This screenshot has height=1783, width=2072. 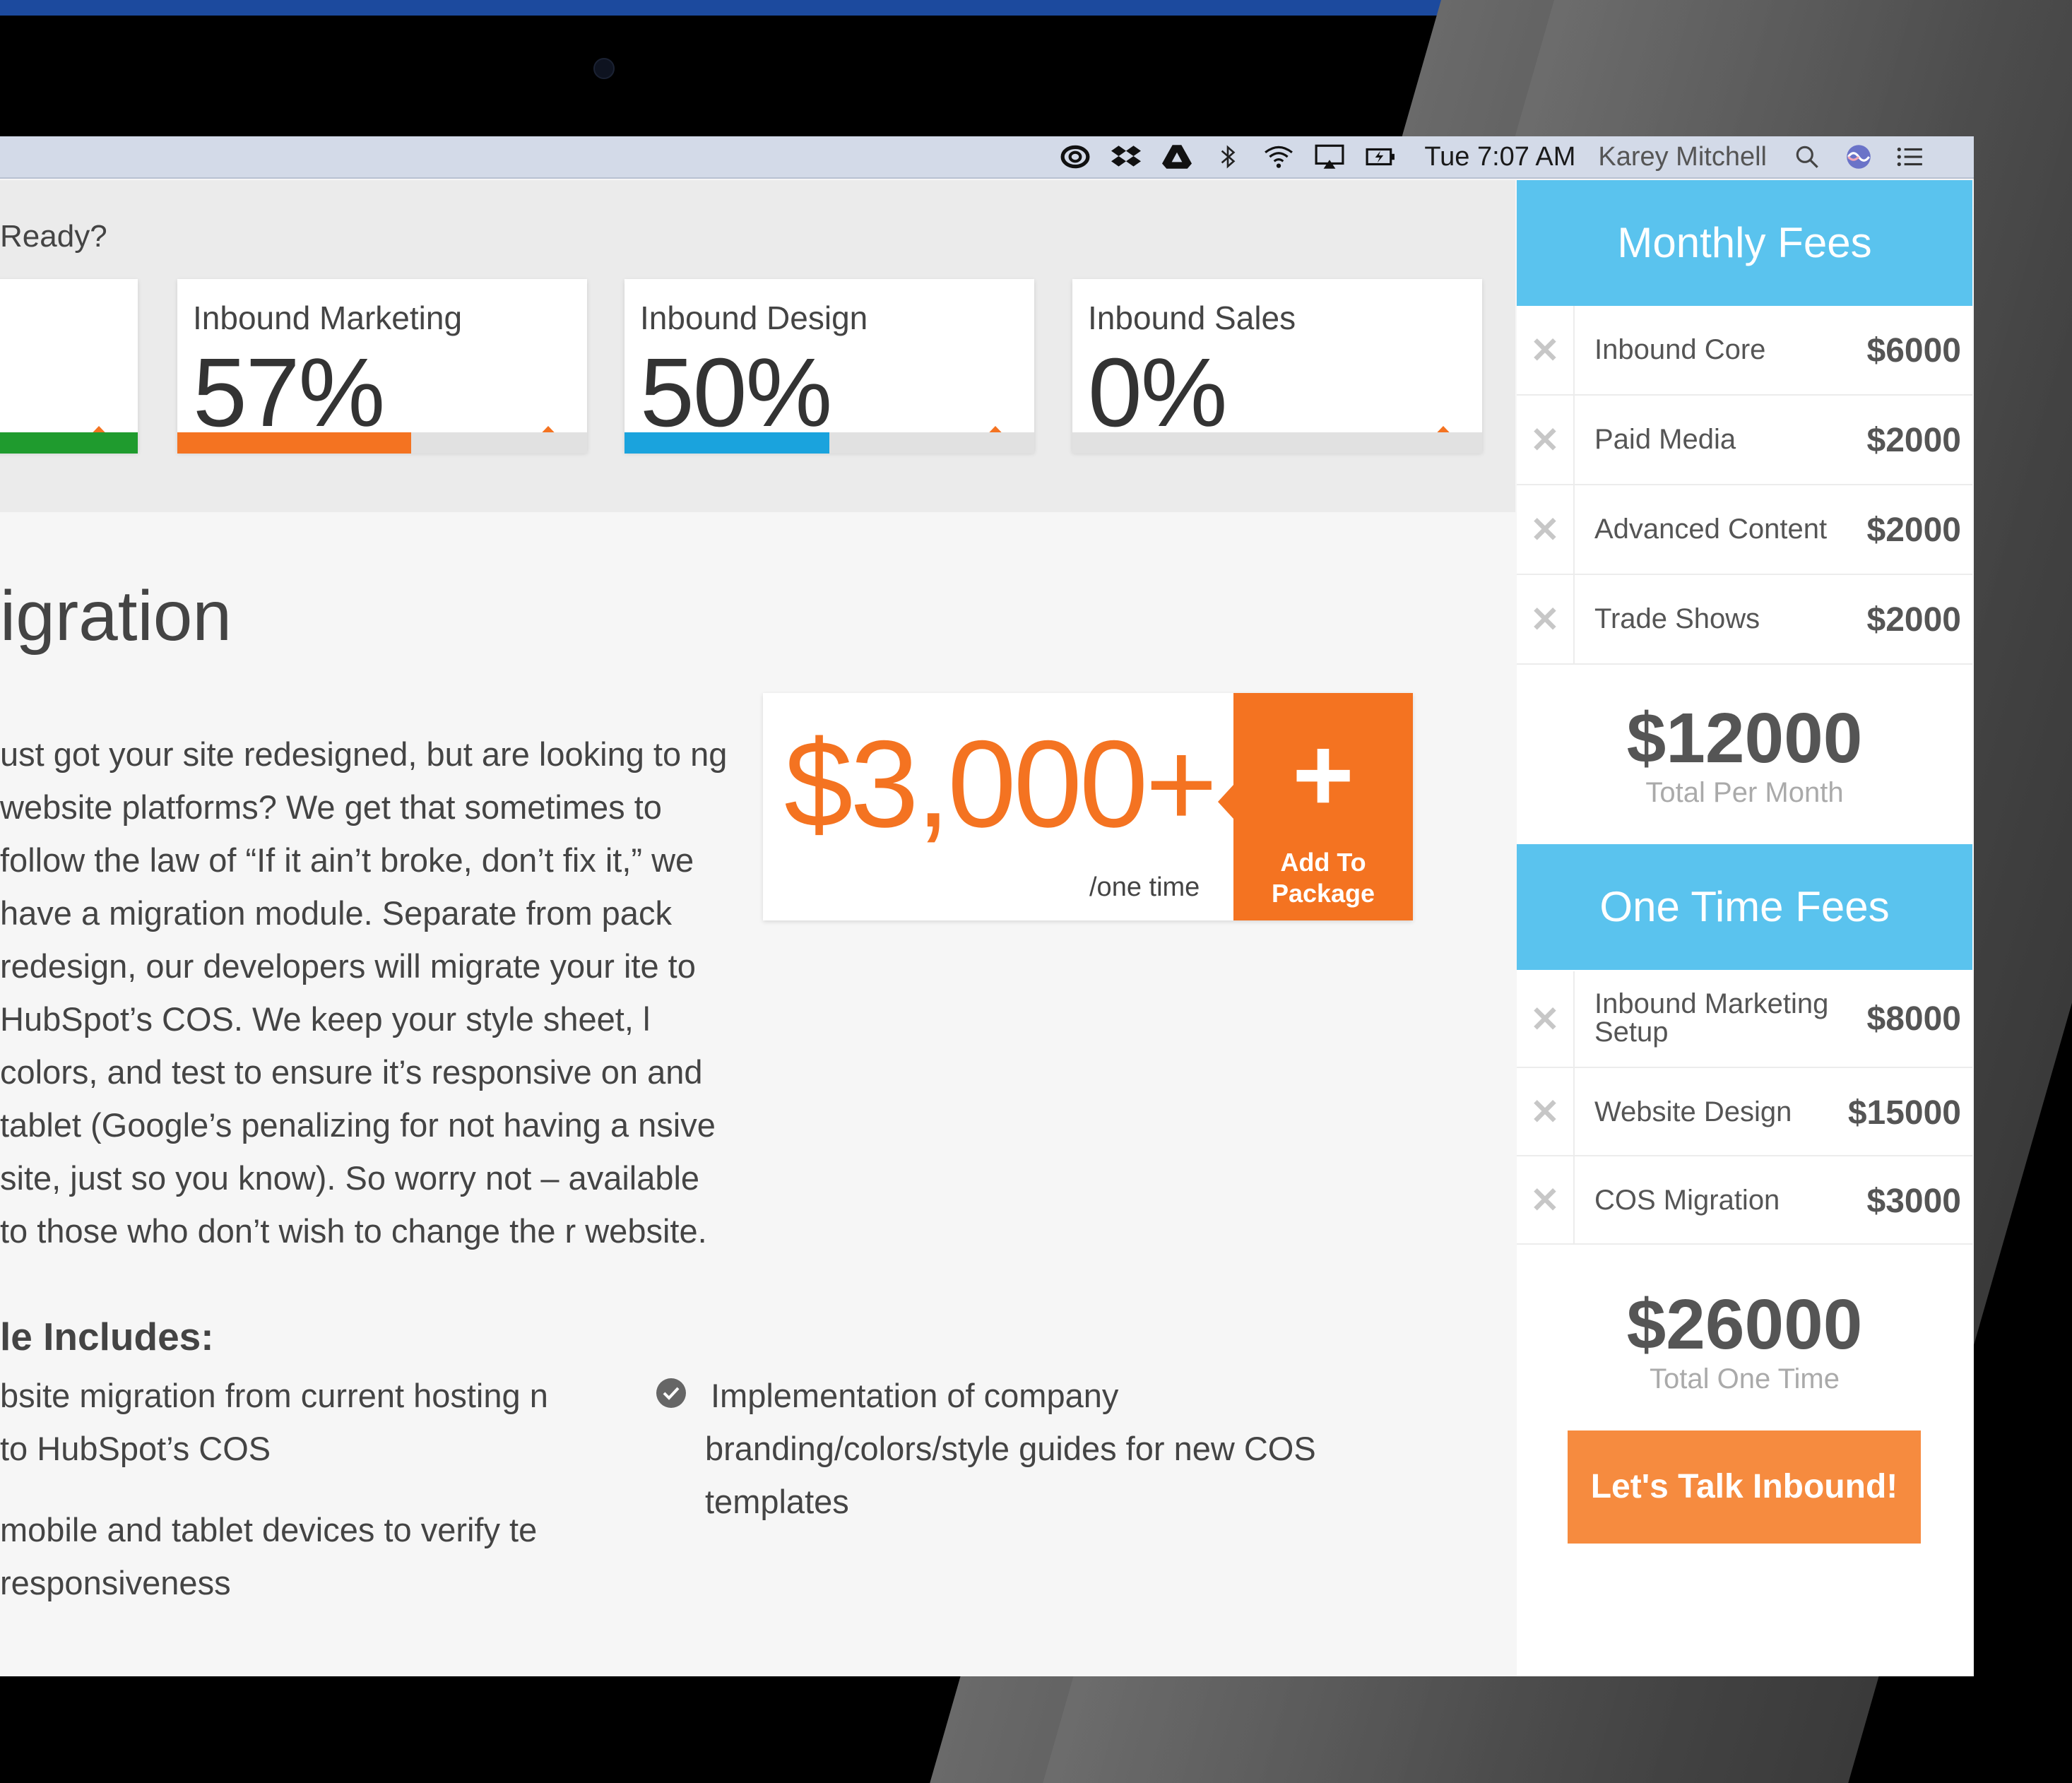 I want to click on progress-card-inbound-design: Inbound Design 50%, so click(x=829, y=366).